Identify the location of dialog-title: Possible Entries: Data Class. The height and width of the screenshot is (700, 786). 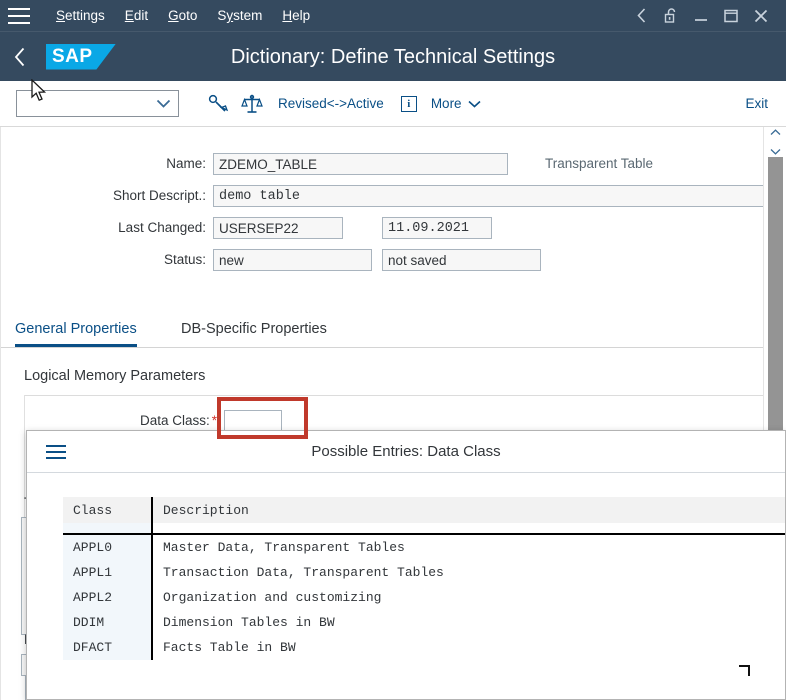
(406, 451).